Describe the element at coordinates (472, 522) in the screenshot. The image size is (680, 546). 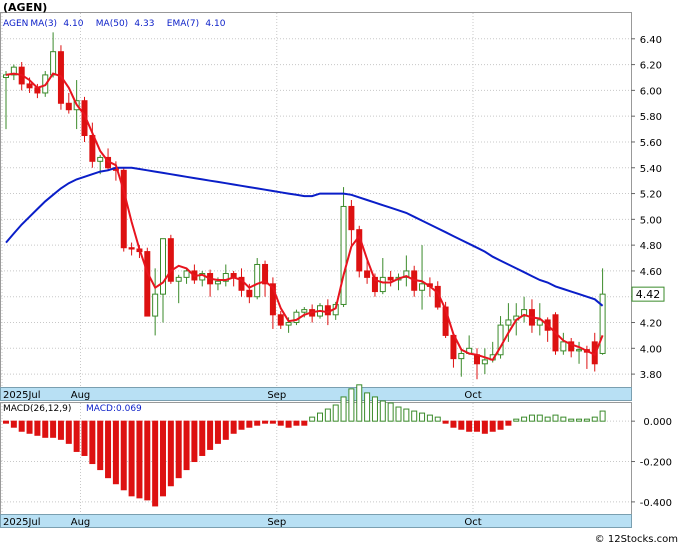
I see `macd-x-tick-label: Oct` at that location.